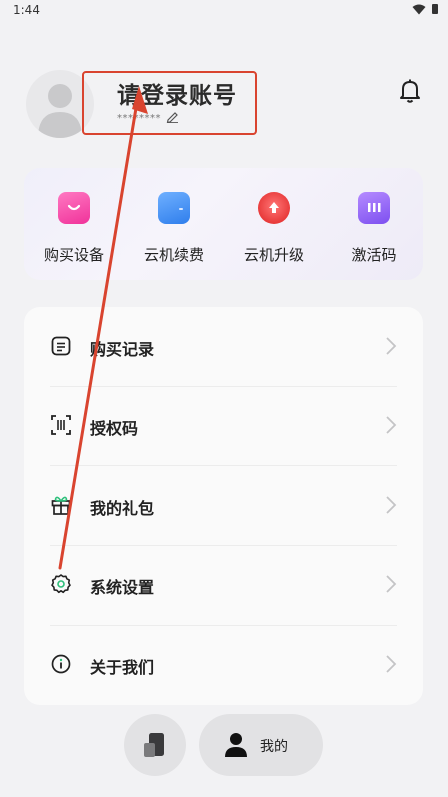  I want to click on bottom-nav-device-button, so click(155, 745).